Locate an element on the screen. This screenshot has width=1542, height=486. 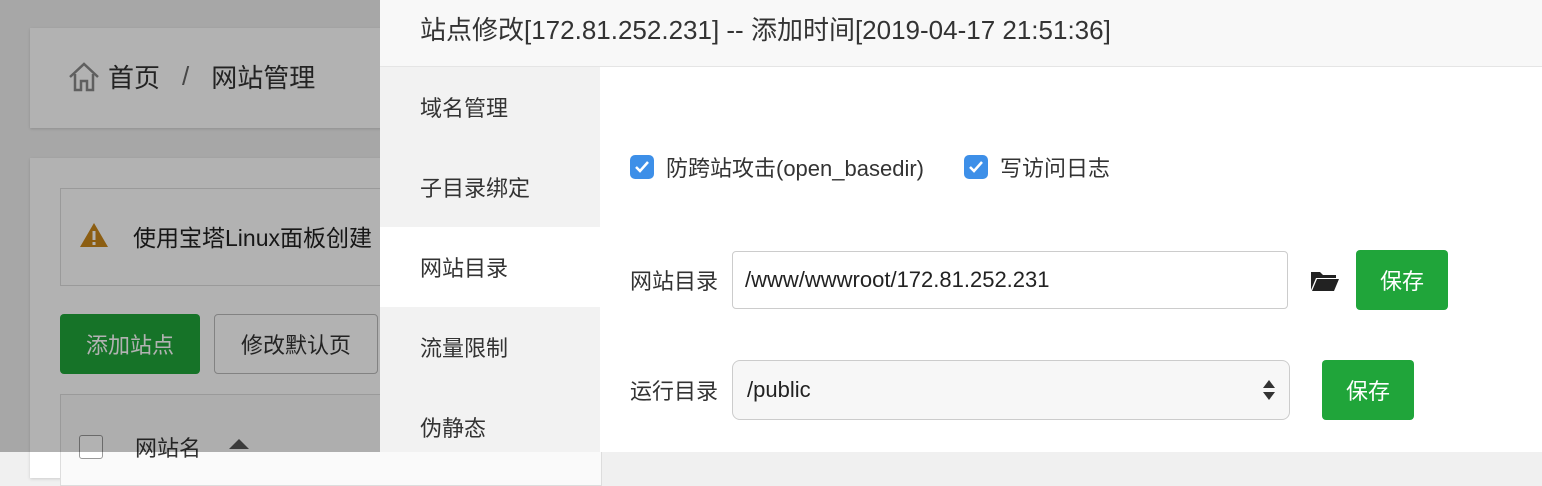
site-dir-input is located at coordinates (1010, 280).